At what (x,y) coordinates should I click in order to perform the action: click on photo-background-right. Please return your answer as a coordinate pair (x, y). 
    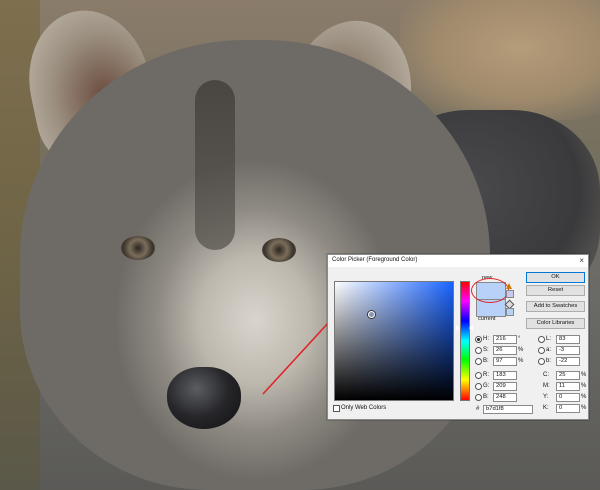
    Looking at the image, I should click on (500, 60).